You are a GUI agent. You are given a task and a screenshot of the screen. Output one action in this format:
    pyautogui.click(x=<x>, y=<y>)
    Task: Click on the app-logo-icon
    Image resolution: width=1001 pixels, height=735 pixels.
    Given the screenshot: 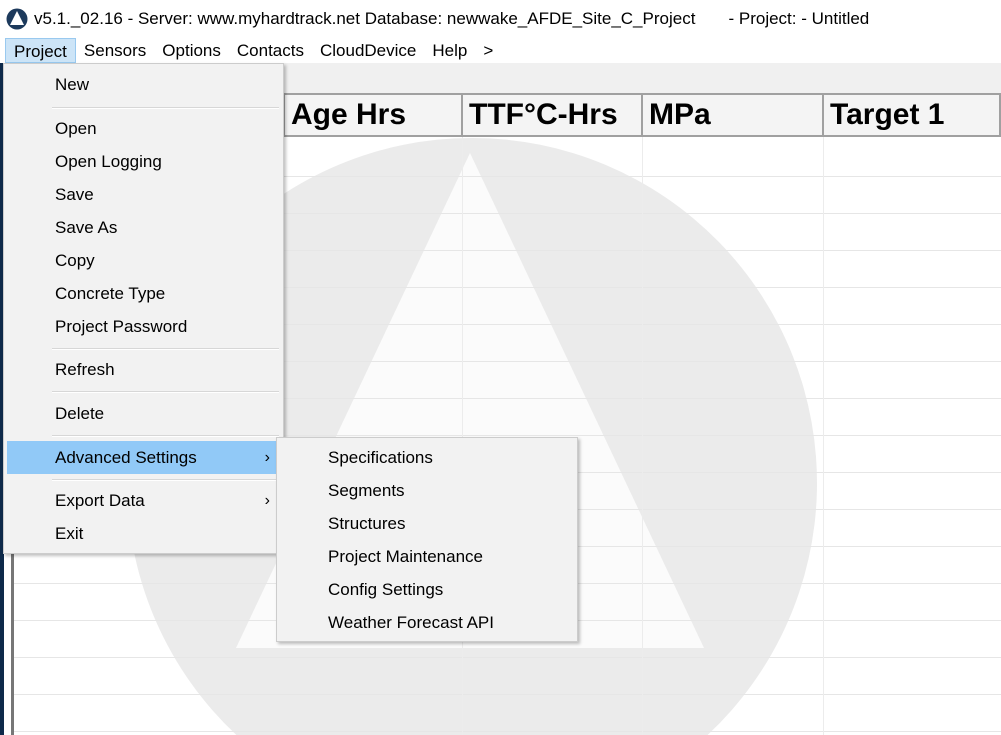 What is the action you would take?
    pyautogui.click(x=17, y=19)
    